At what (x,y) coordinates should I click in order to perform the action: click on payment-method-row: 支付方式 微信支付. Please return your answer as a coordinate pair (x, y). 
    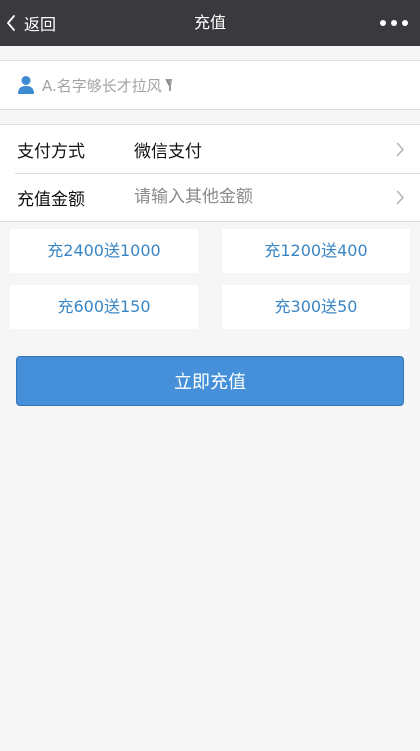
    Looking at the image, I should click on (210, 149).